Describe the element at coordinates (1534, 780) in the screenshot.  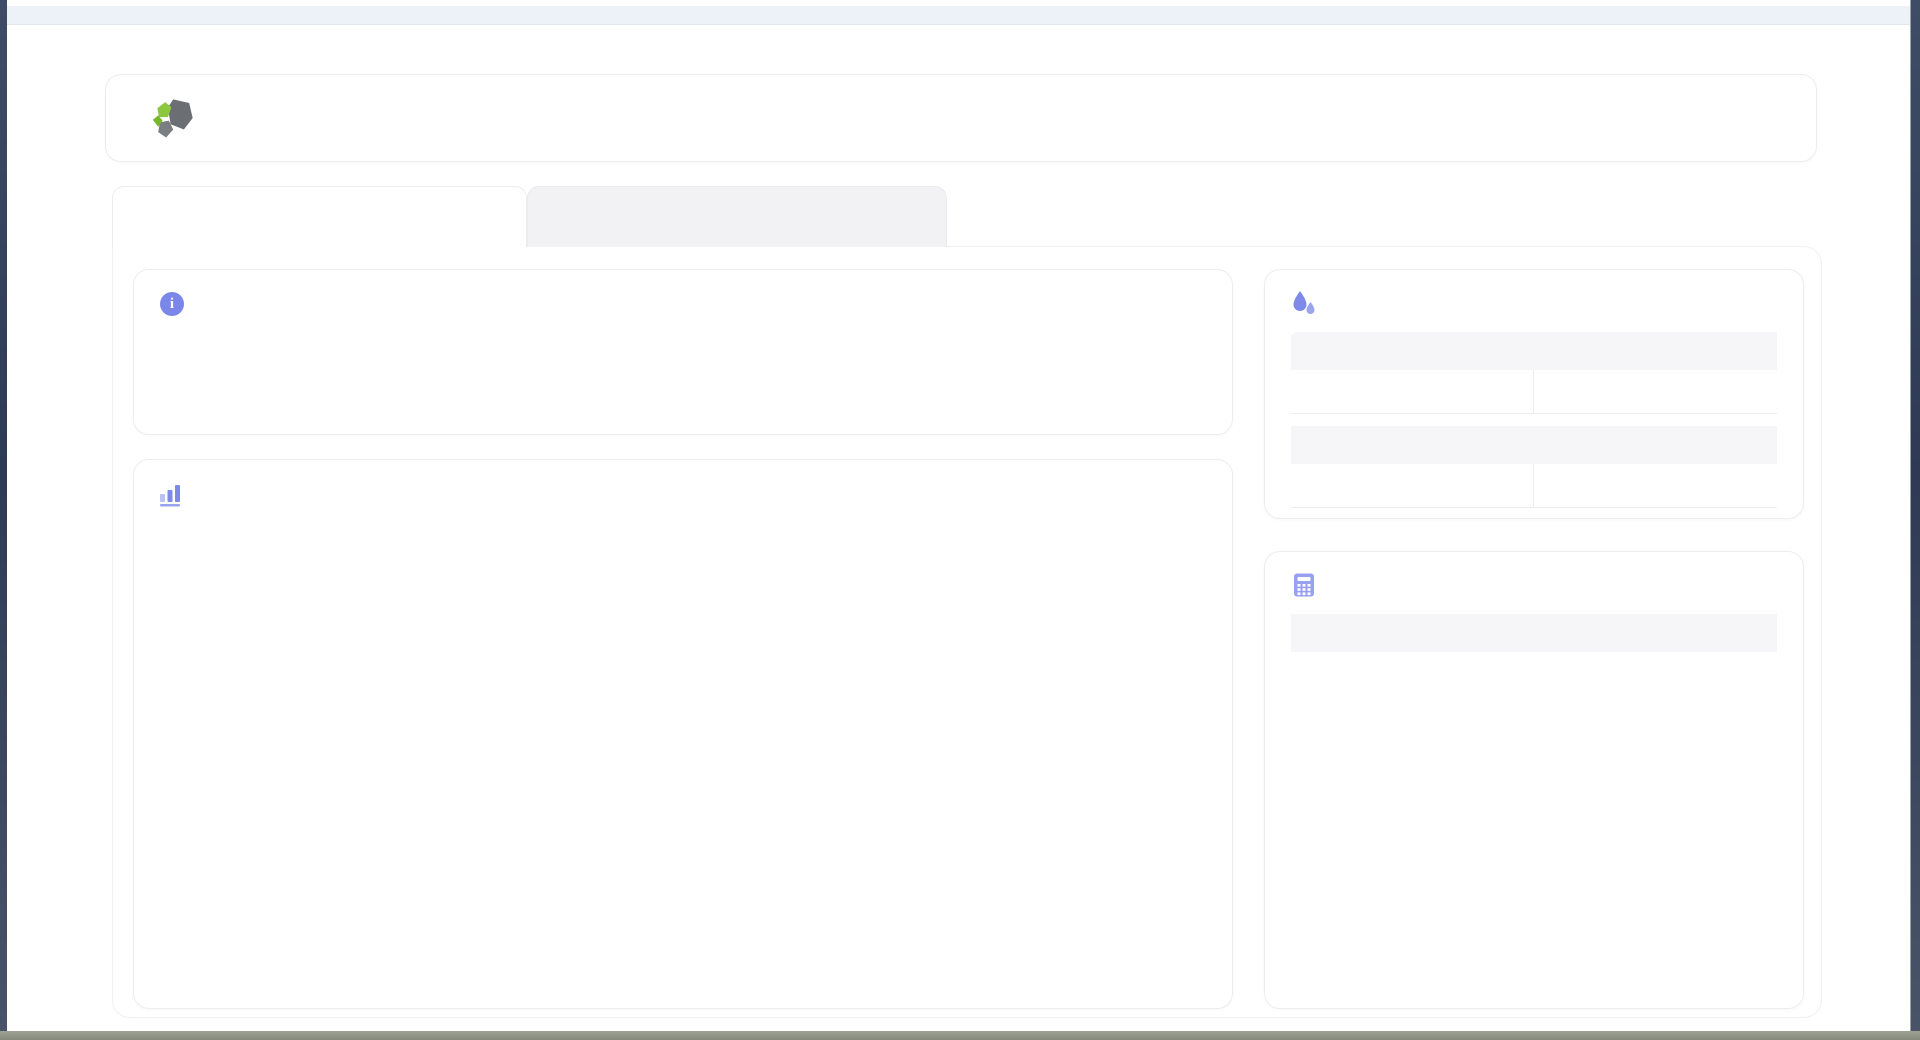
I see `shear-viscosity-card` at that location.